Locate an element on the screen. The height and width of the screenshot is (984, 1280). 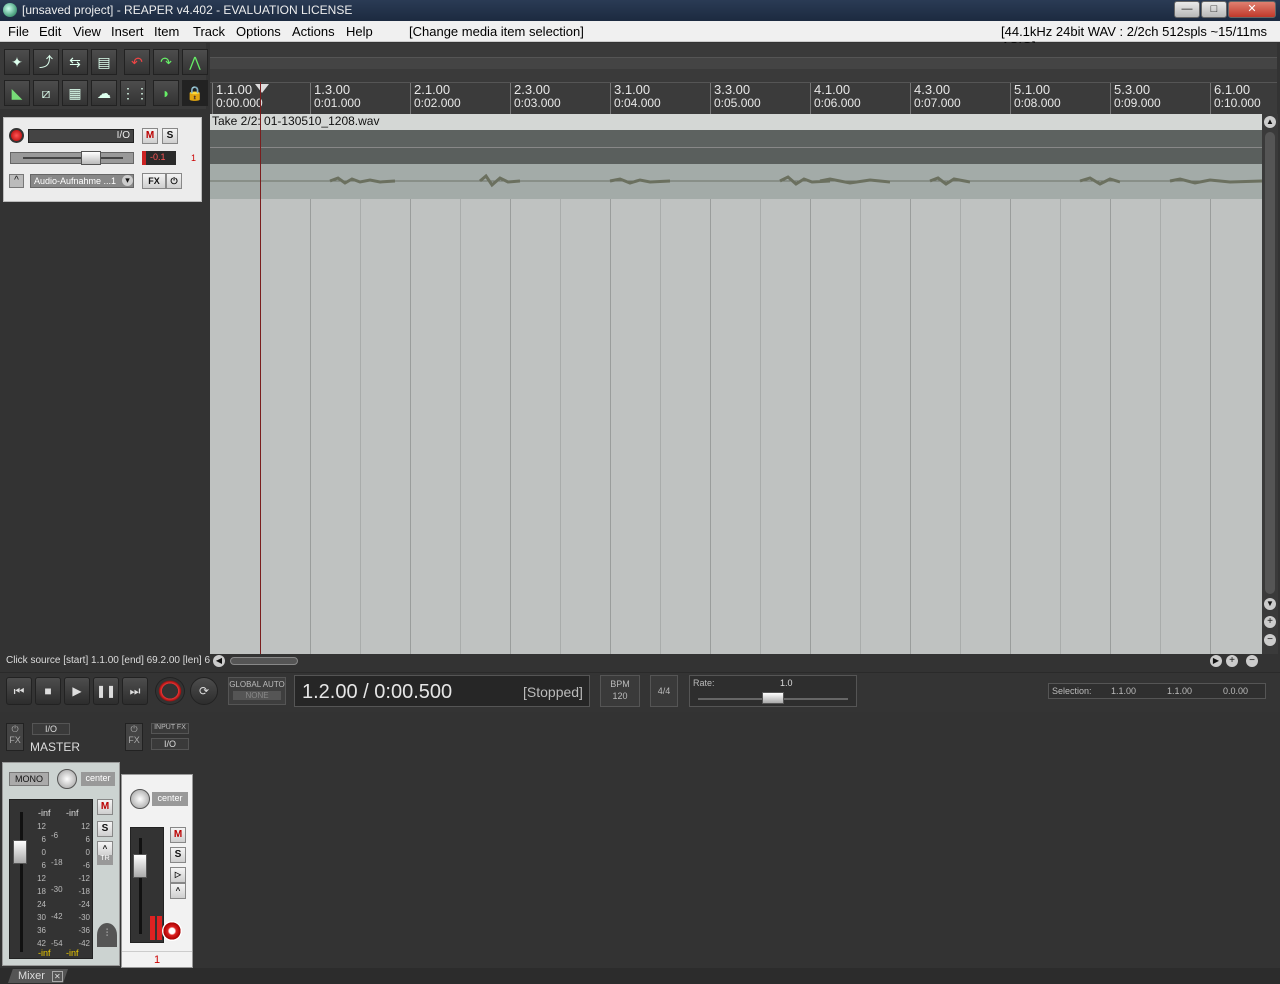
scroll-right-icon: ▶ is located at coordinates (1216, 661).